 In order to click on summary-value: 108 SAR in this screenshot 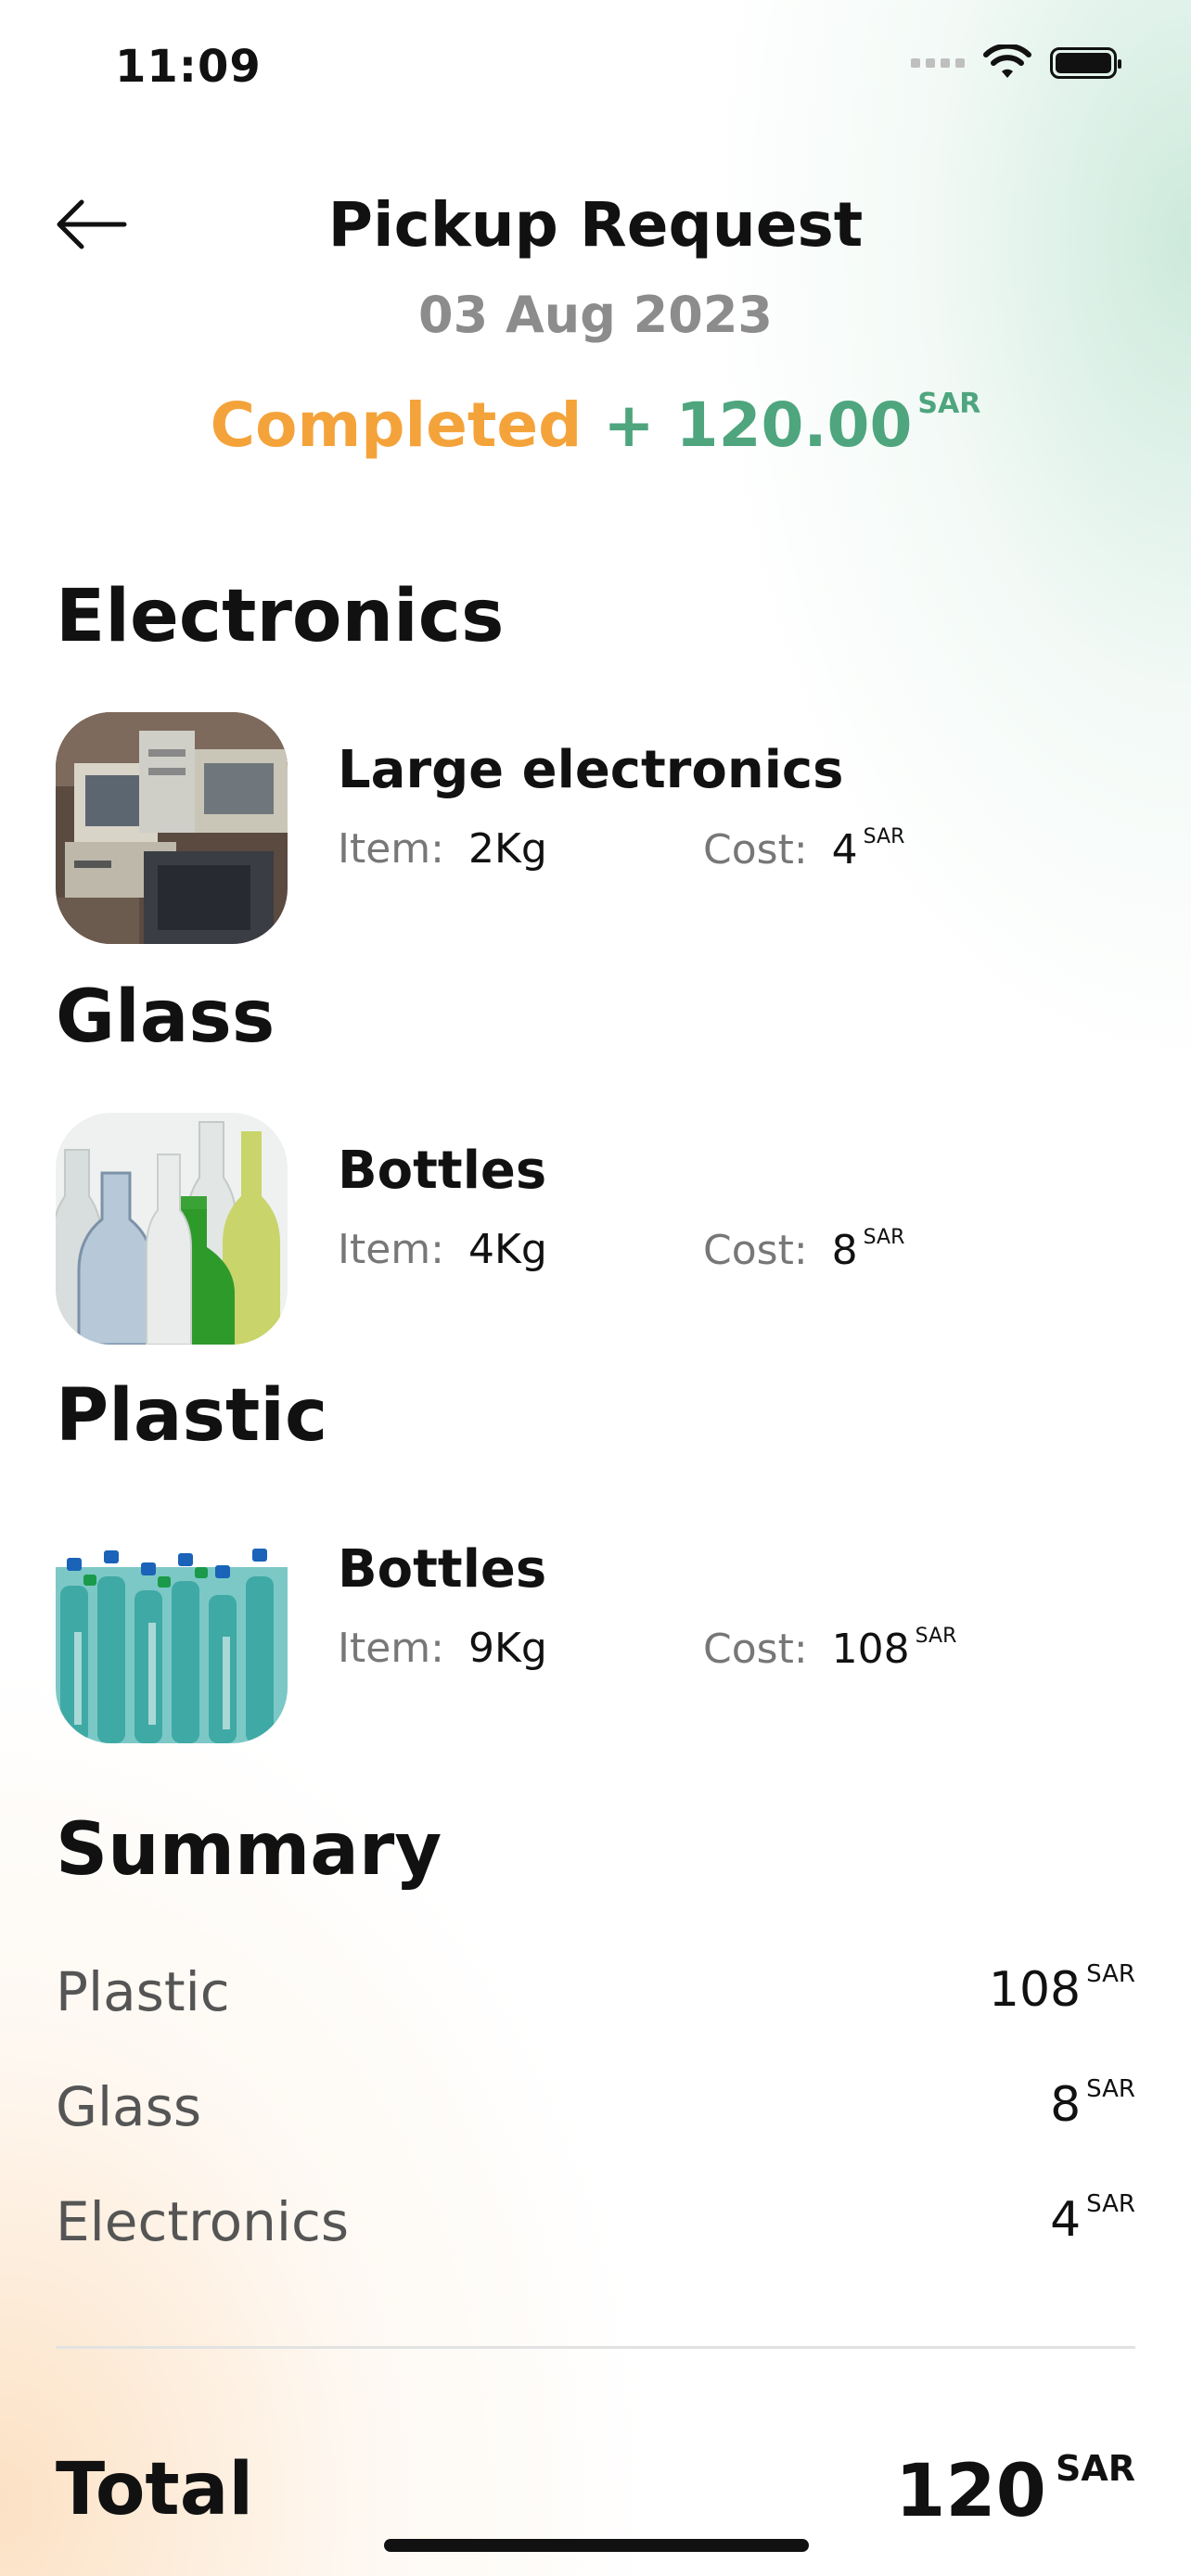, I will do `click(1062, 1989)`.